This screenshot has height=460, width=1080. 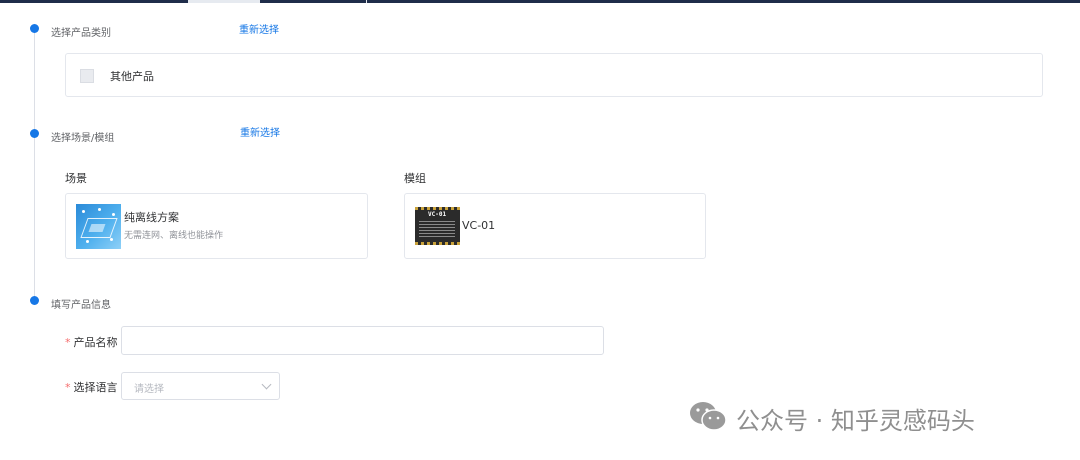 I want to click on step-1-dot, so click(x=34, y=28).